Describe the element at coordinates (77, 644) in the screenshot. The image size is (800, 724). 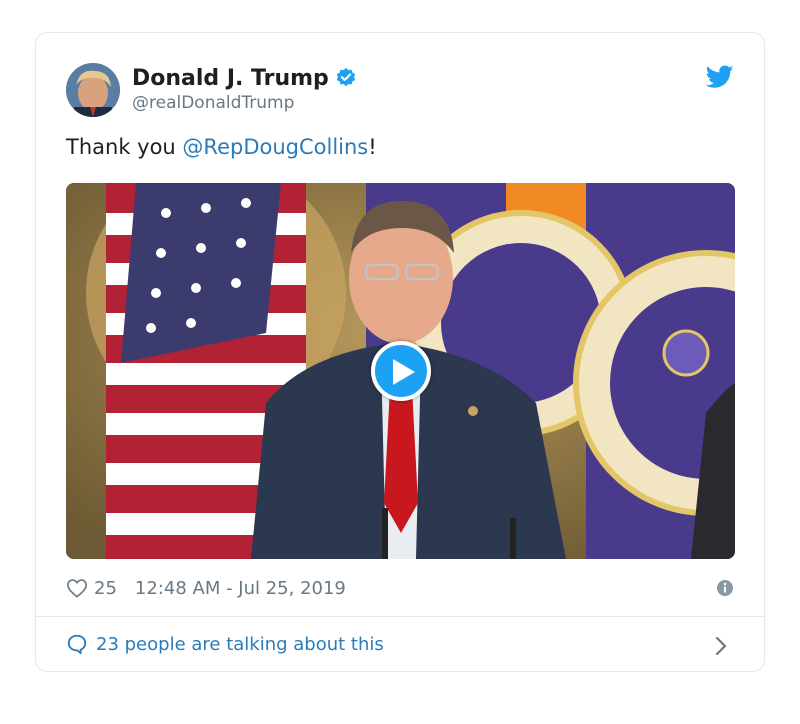
I see `speech-bubble-icon` at that location.